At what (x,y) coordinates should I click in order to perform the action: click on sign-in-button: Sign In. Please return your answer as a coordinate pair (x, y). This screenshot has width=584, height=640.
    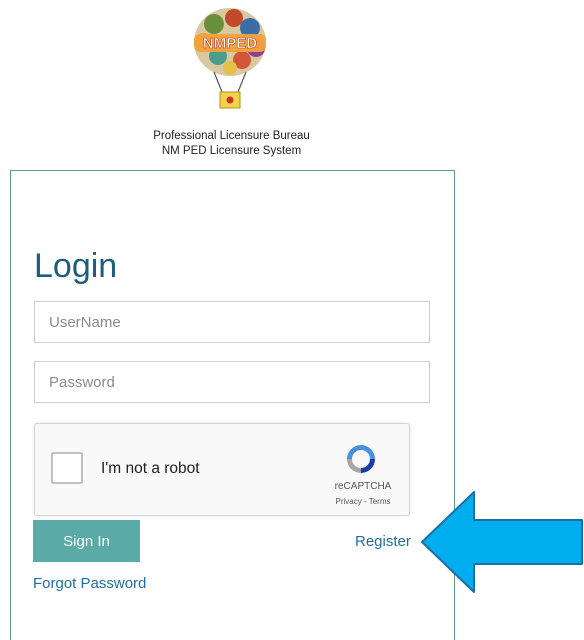
    Looking at the image, I should click on (86, 541).